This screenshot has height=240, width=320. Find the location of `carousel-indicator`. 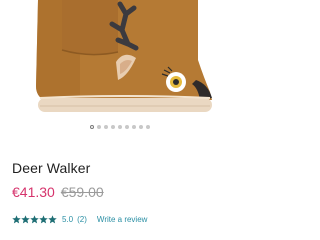

carousel-indicator is located at coordinates (120, 127).